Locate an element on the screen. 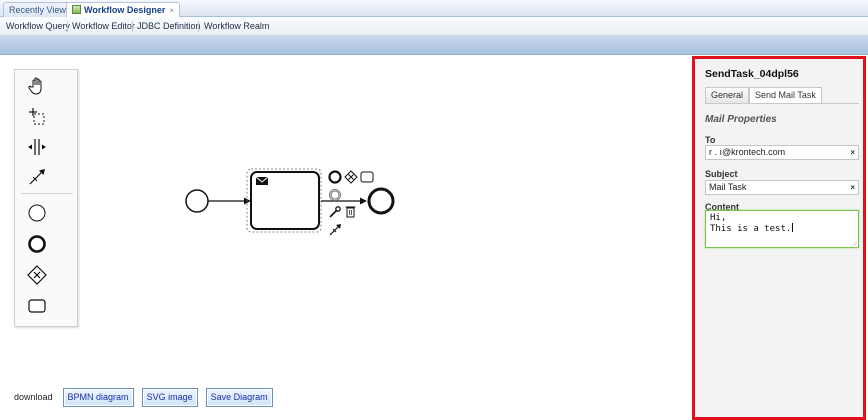 The width and height of the screenshot is (868, 420). start-event-icon is located at coordinates (37, 213).